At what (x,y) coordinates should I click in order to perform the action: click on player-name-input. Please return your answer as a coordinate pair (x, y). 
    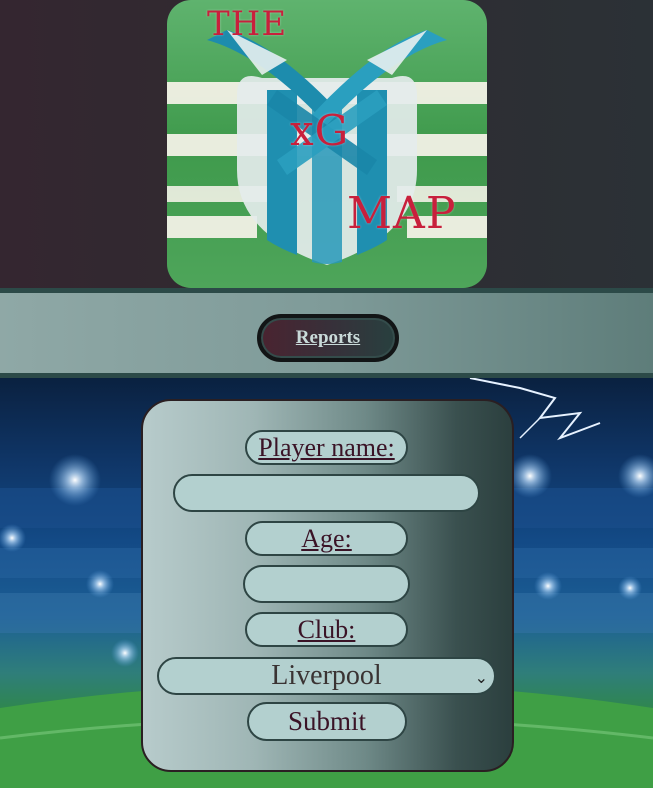
    Looking at the image, I should click on (326, 493).